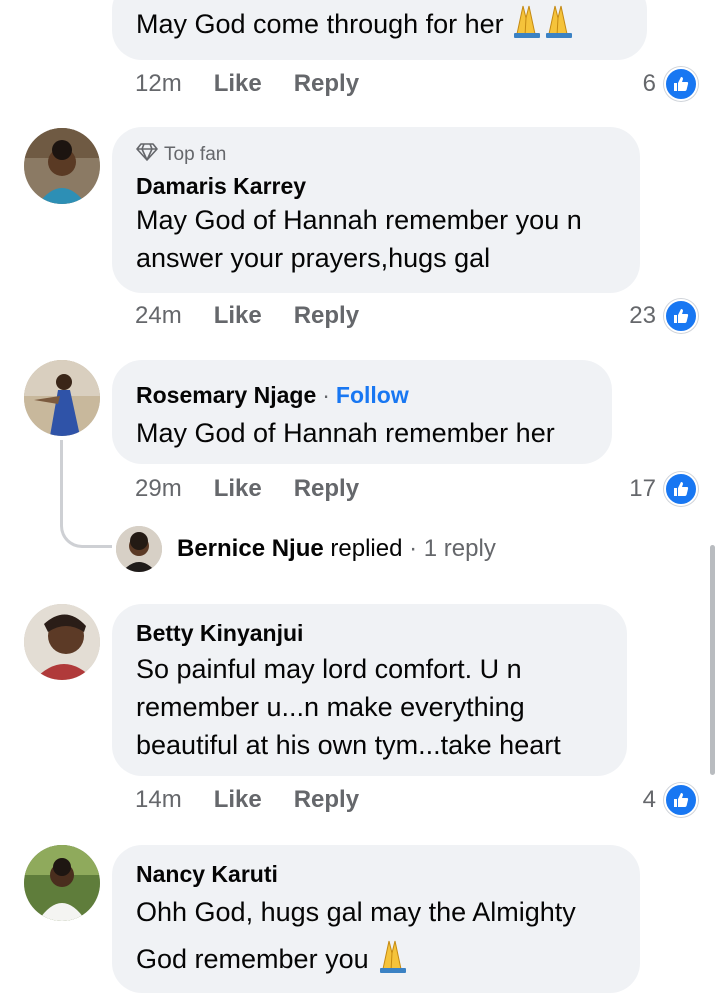 Image resolution: width=720 pixels, height=1005 pixels. What do you see at coordinates (369, 633) in the screenshot?
I see `comment-author: Betty Kinyanjui` at bounding box center [369, 633].